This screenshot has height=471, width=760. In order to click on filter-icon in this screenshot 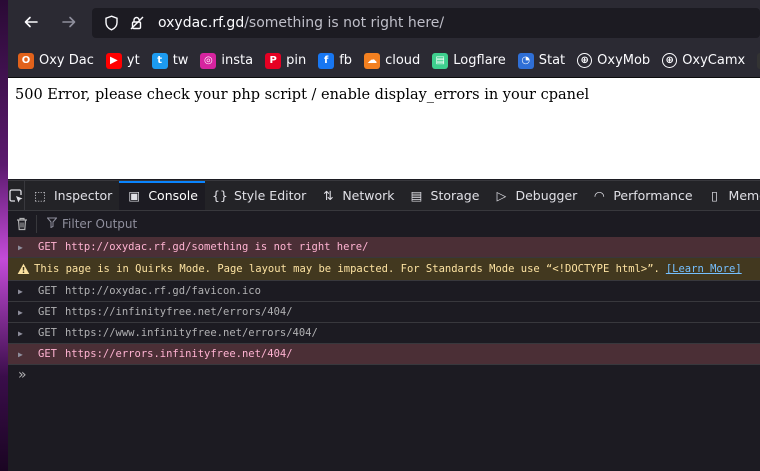, I will do `click(52, 224)`.